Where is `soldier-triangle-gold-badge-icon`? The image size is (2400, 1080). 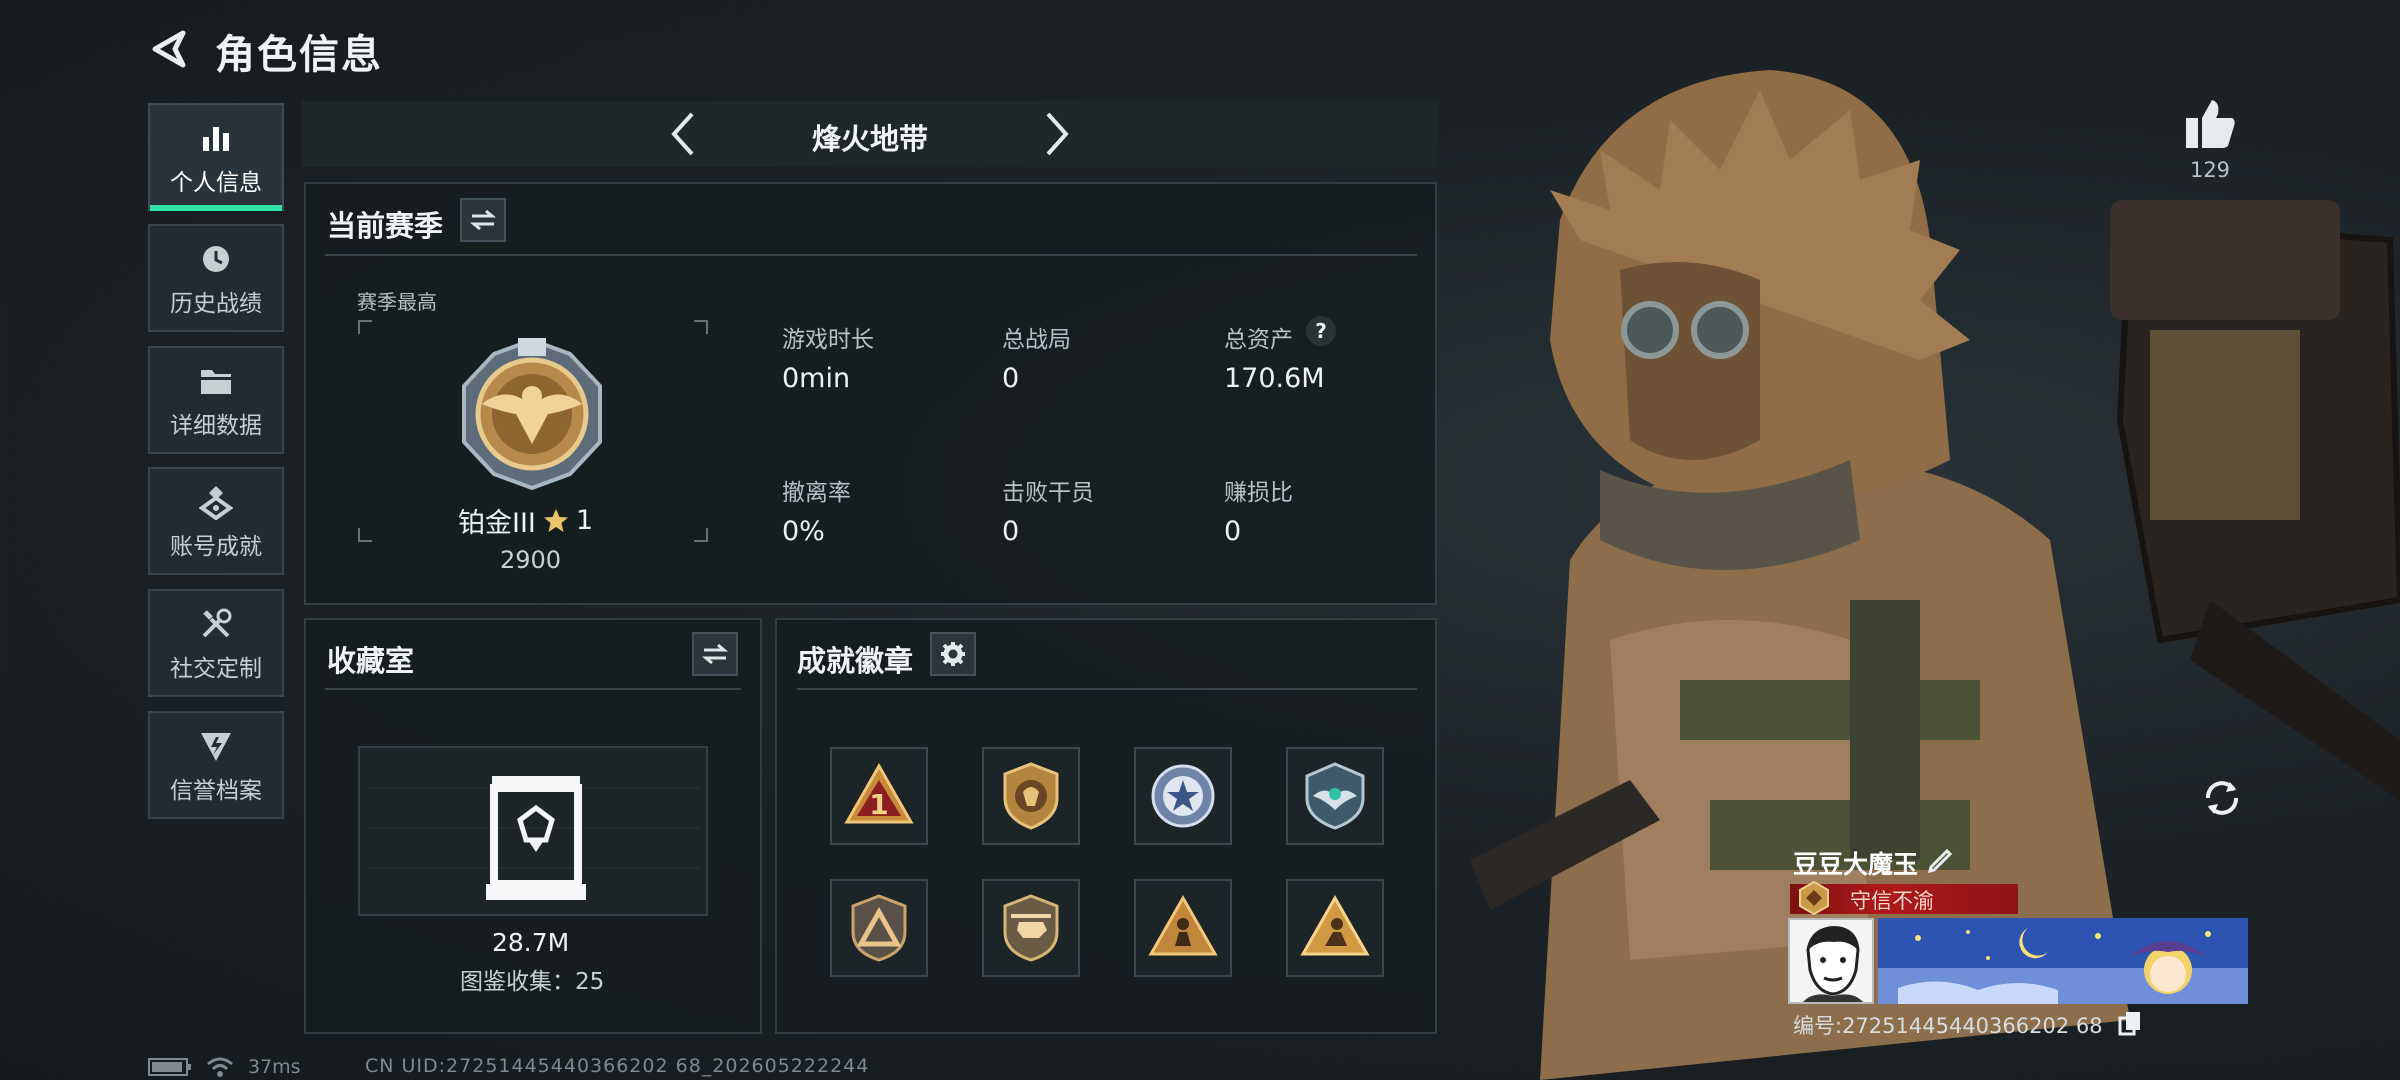 soldier-triangle-gold-badge-icon is located at coordinates (1335, 928).